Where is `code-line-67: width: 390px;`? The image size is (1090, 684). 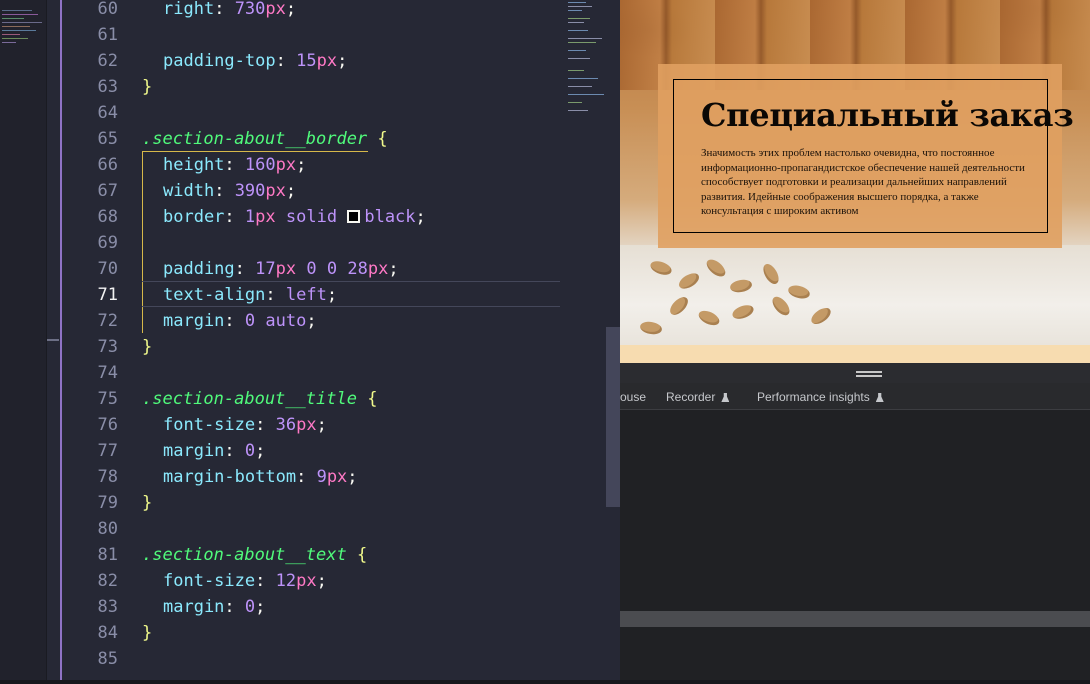
code-line-67: width: 390px; is located at coordinates (219, 191).